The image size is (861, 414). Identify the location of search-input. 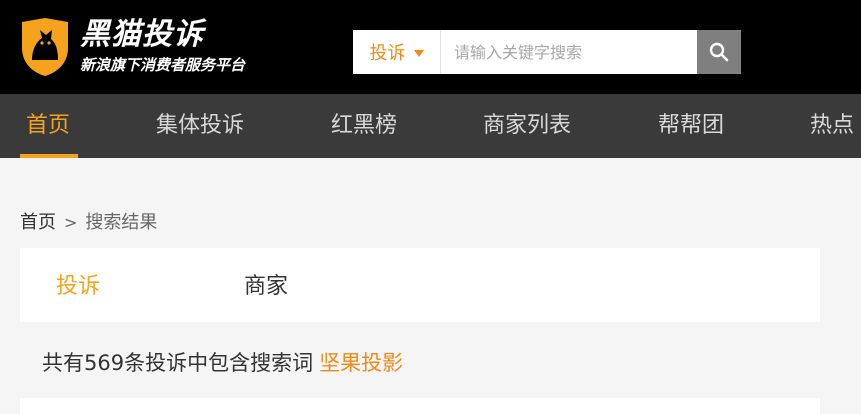
(569, 52).